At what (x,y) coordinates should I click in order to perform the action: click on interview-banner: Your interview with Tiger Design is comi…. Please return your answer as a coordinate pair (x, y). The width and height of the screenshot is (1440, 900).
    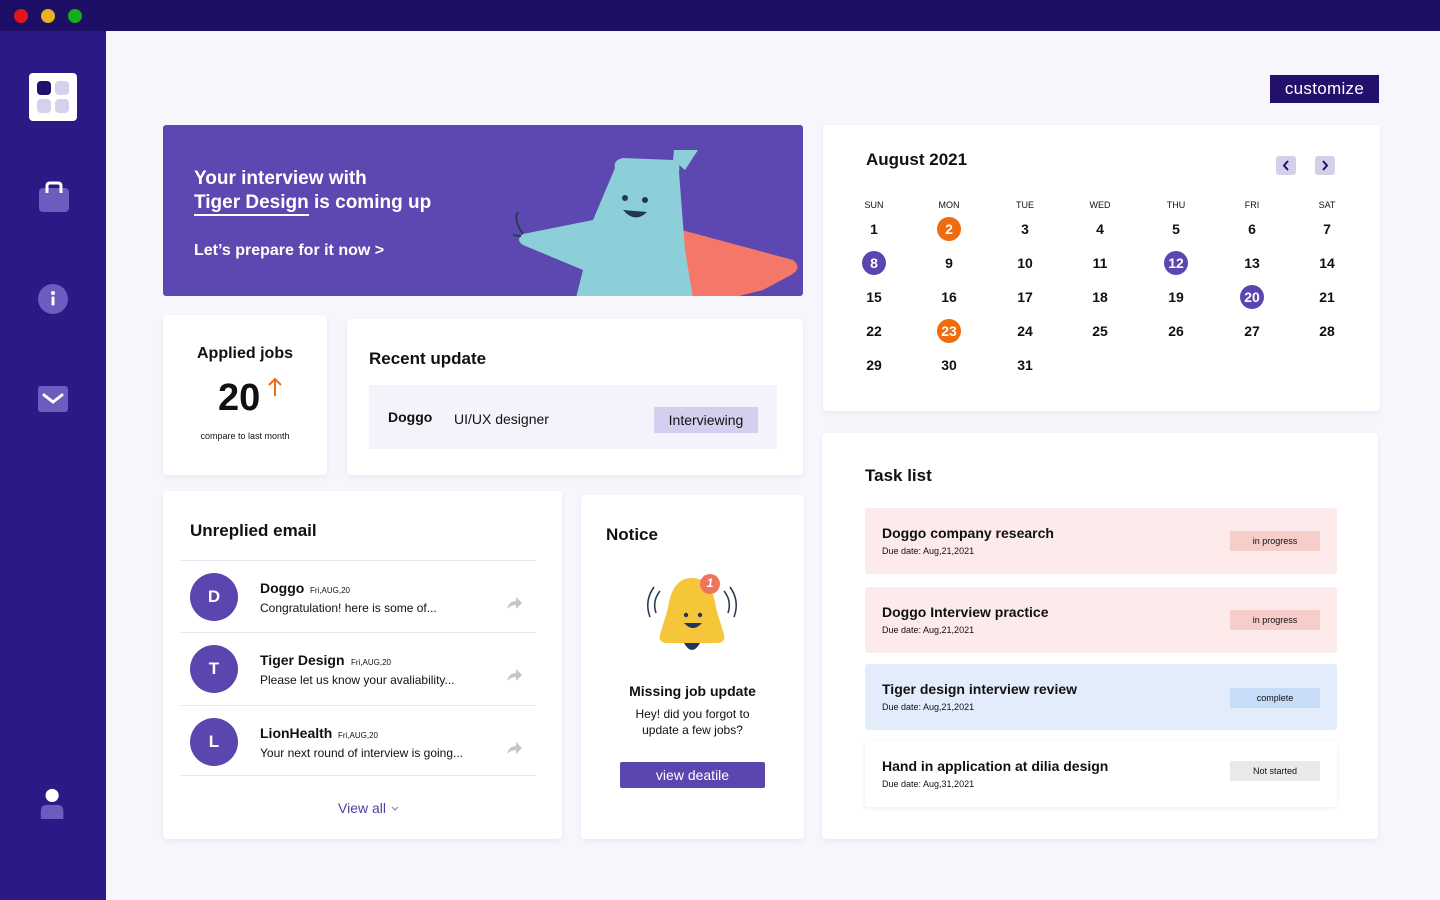
    Looking at the image, I should click on (483, 210).